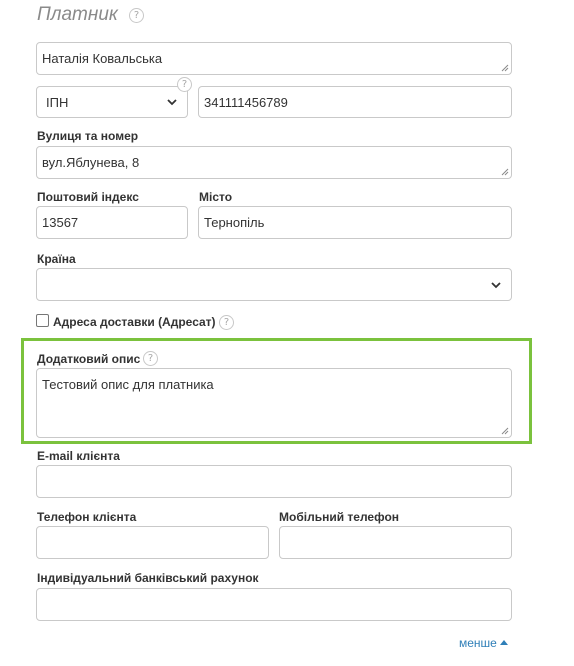 The height and width of the screenshot is (666, 574). I want to click on help-icon-id-type: ?, so click(184, 84).